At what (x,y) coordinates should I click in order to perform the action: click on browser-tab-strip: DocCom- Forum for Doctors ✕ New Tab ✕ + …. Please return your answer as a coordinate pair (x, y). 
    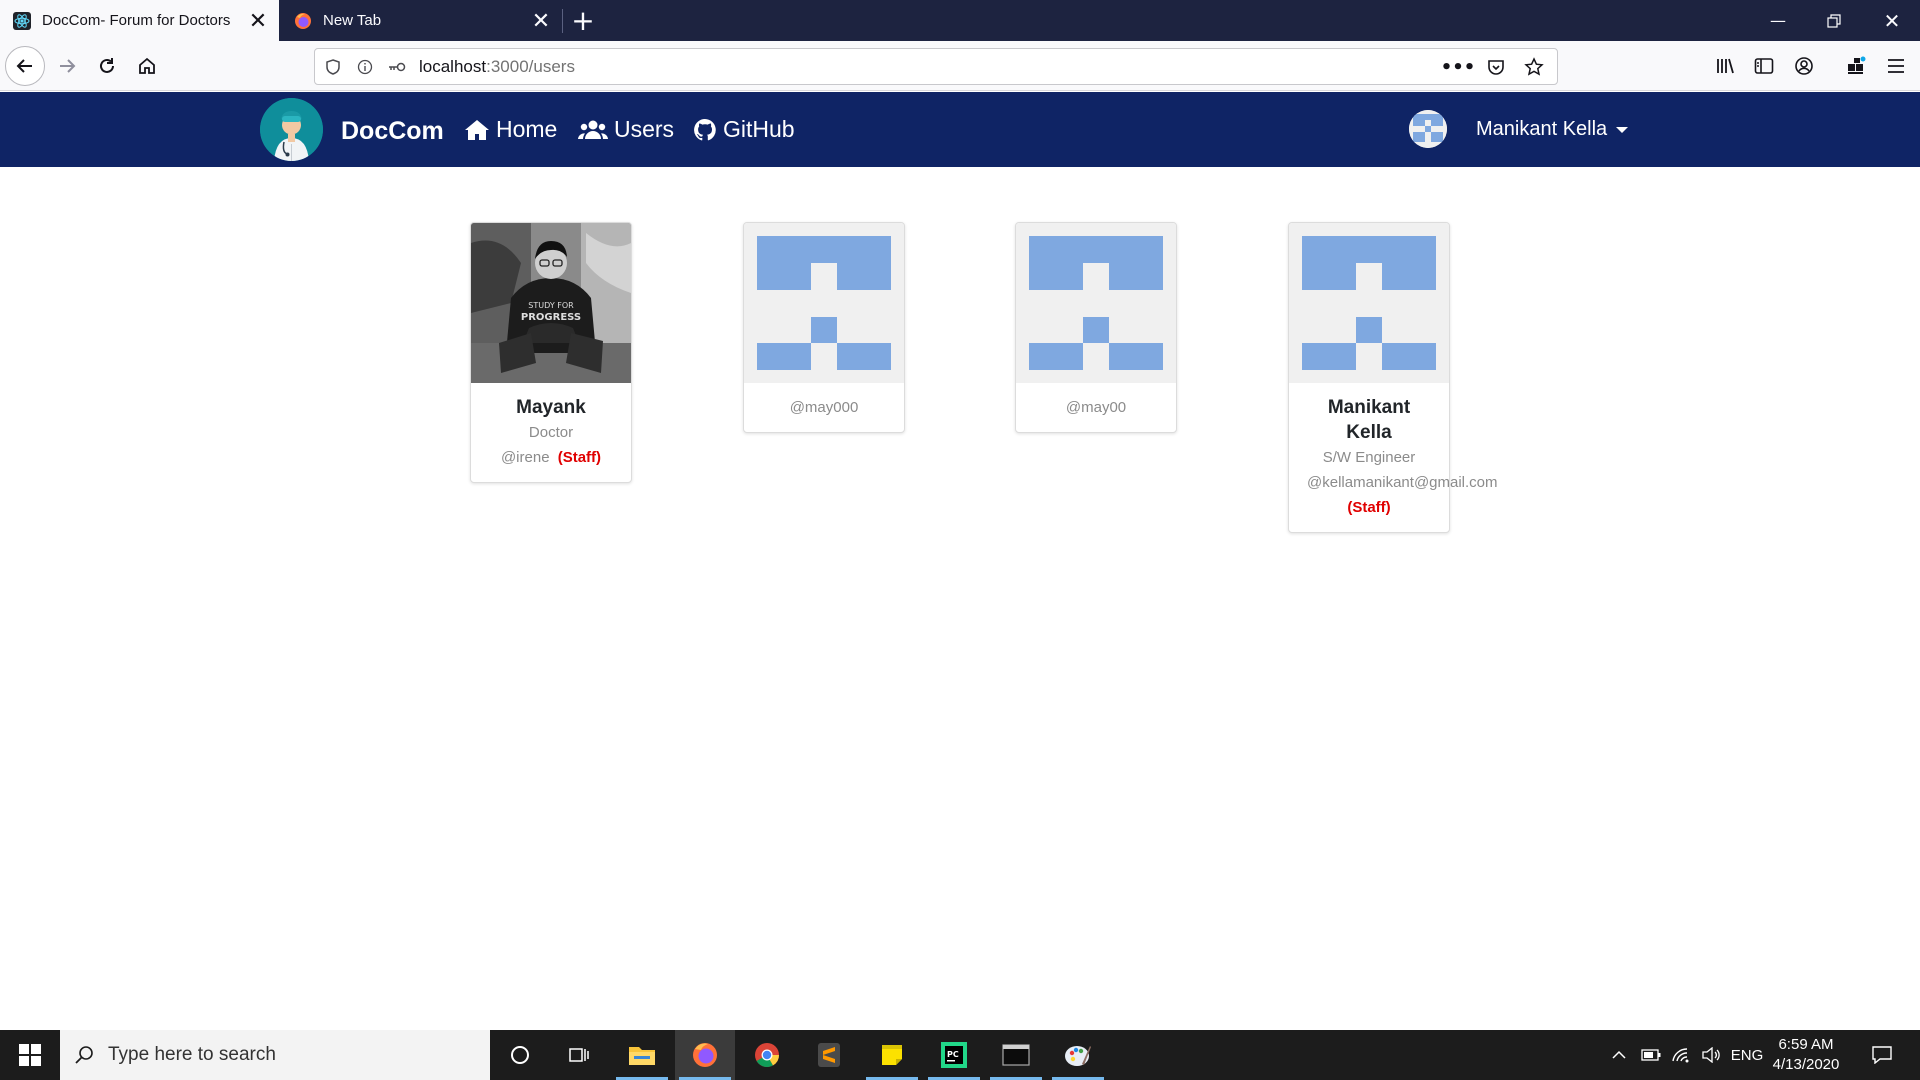
    Looking at the image, I should click on (960, 20).